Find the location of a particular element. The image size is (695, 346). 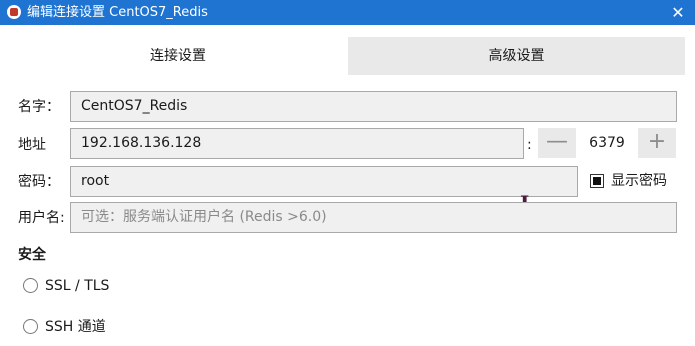

username-input: 可选：服务端认证用户名 (Redis >6.0) is located at coordinates (373, 217).